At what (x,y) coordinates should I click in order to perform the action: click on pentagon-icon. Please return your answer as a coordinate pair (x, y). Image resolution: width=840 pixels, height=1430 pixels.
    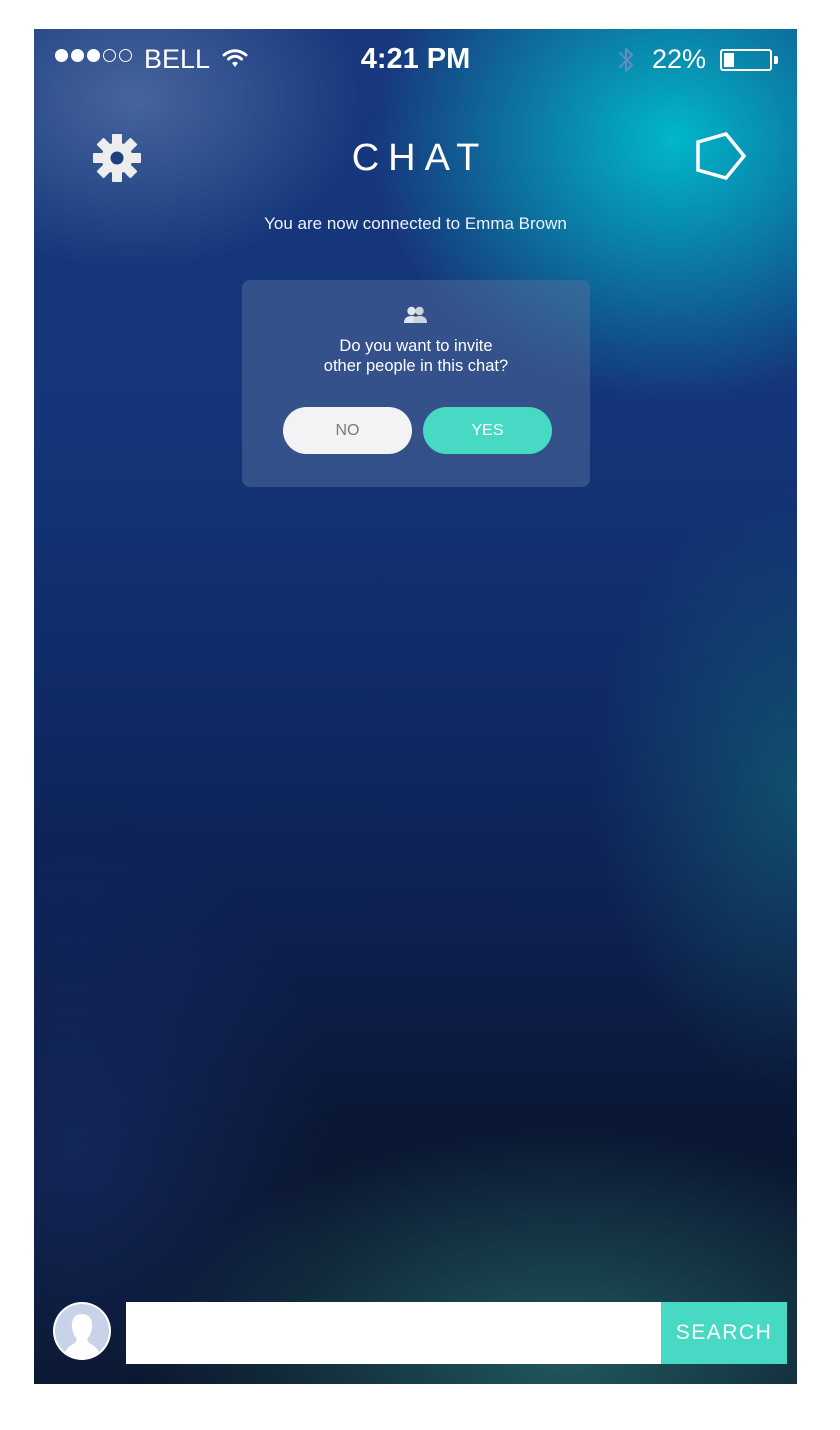
    Looking at the image, I should click on (720, 156).